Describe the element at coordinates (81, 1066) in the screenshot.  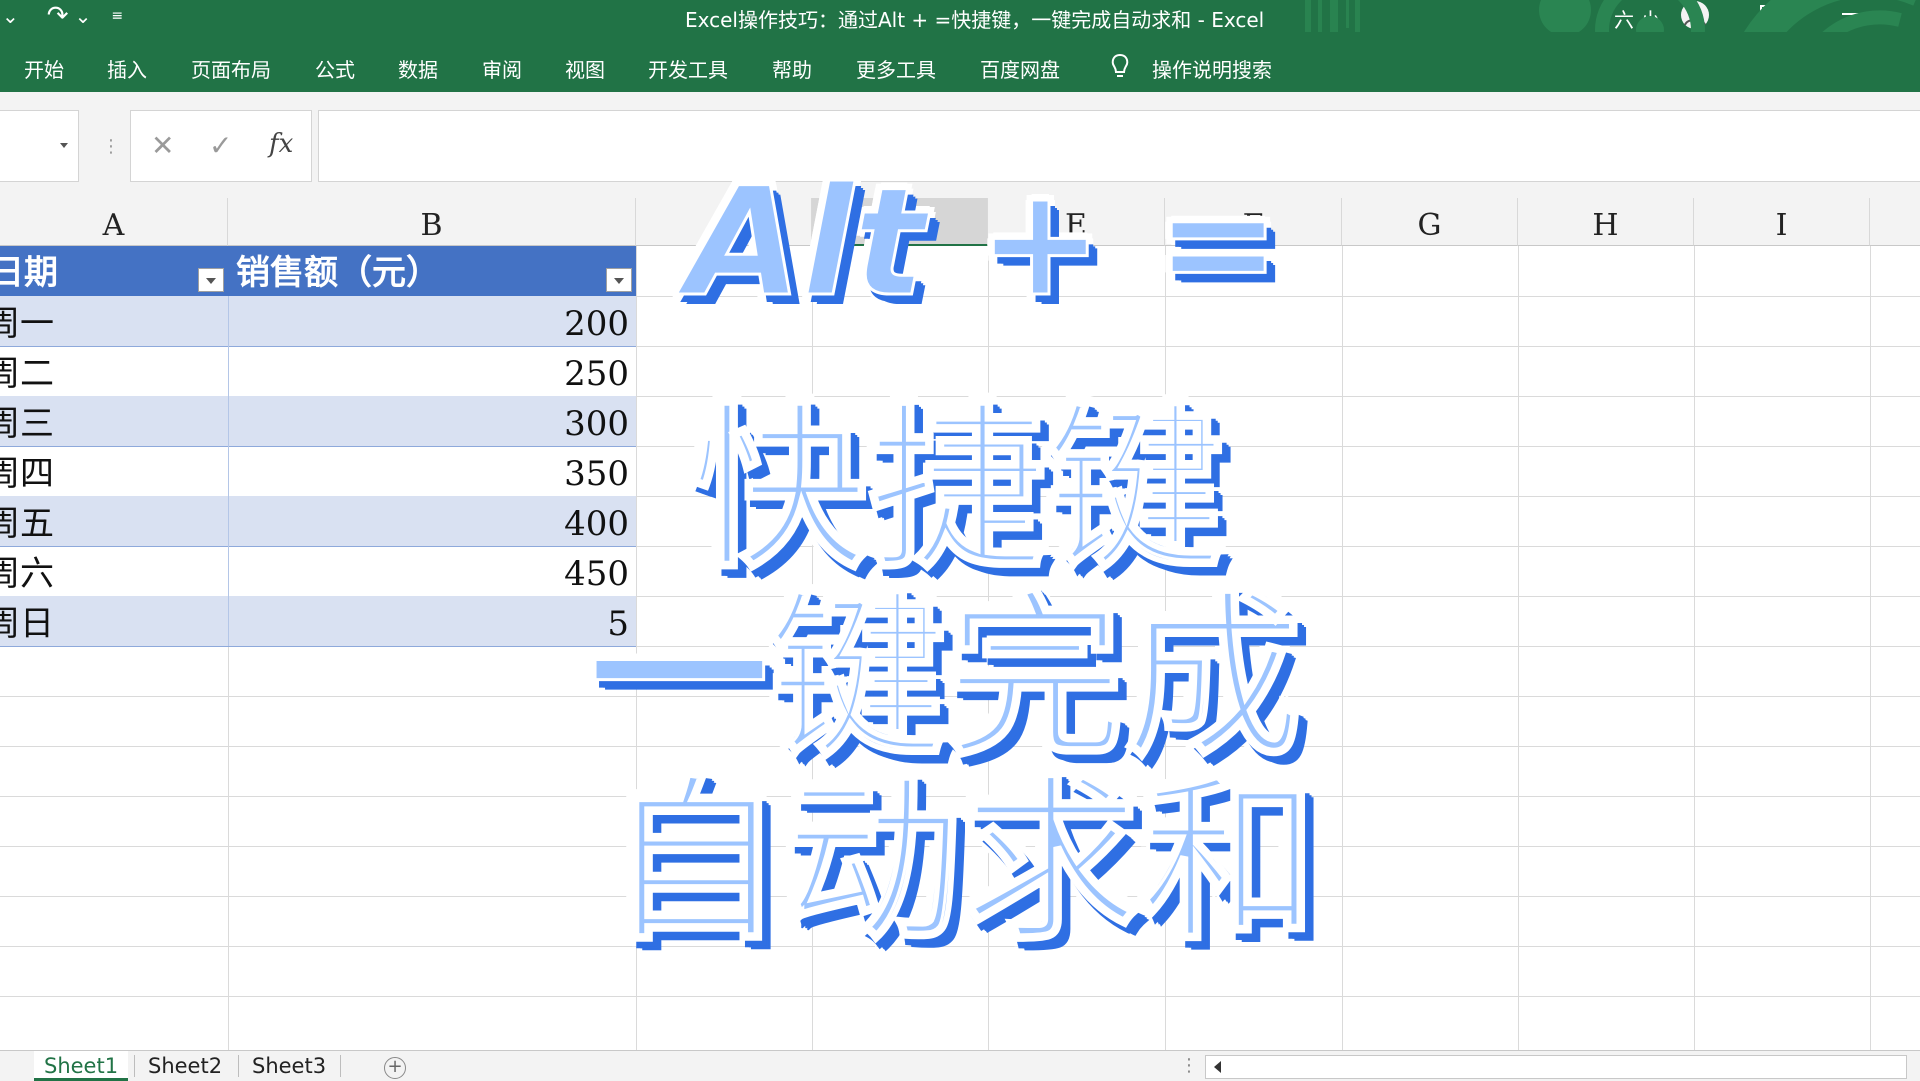
I see `sheet-tab-sheet1: Sheet1` at that location.